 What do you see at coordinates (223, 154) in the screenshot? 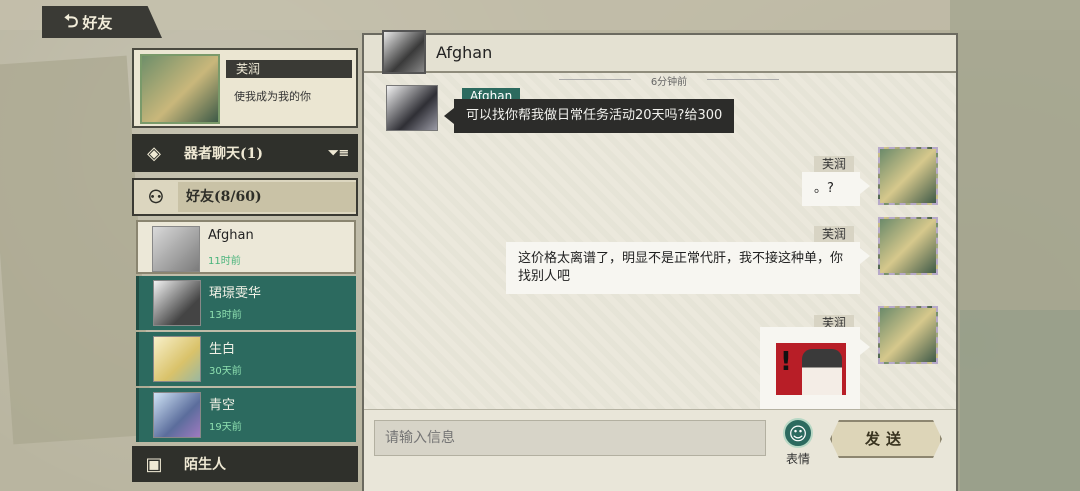
I see `section-chat-label: 器者聊天(1)` at bounding box center [223, 154].